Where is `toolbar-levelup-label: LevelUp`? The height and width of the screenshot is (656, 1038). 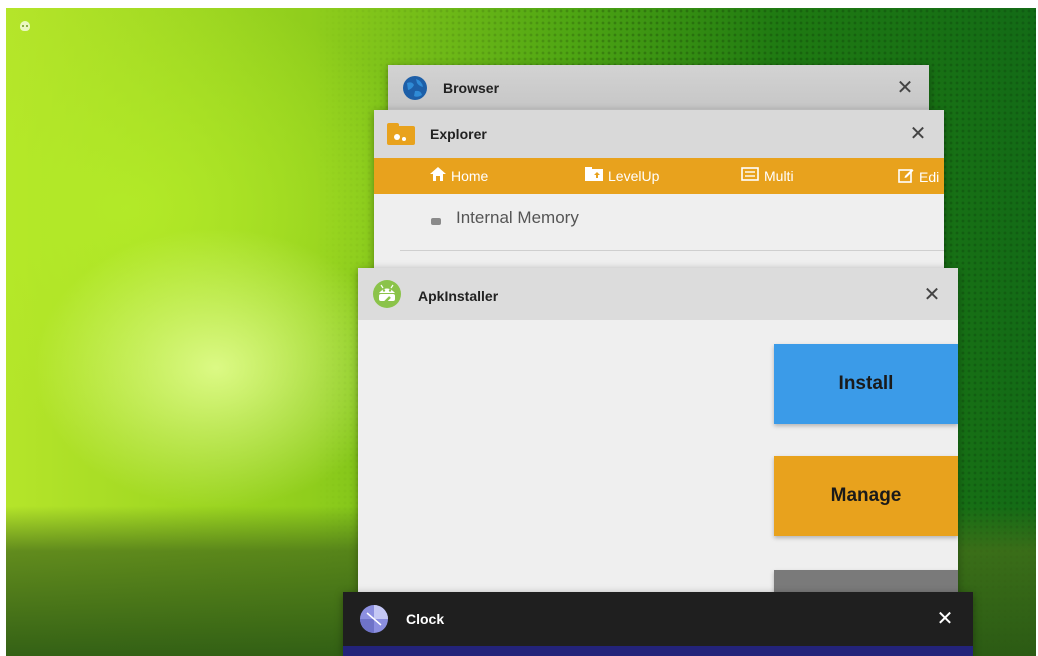 toolbar-levelup-label: LevelUp is located at coordinates (634, 175).